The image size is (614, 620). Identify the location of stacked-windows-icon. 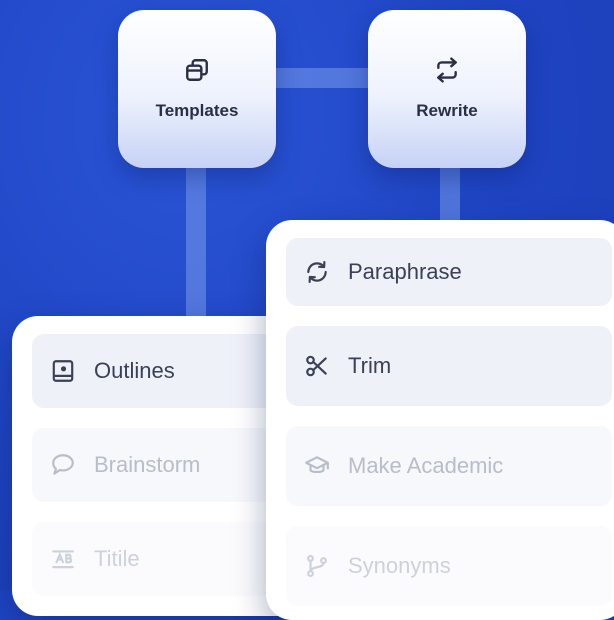
(197, 70).